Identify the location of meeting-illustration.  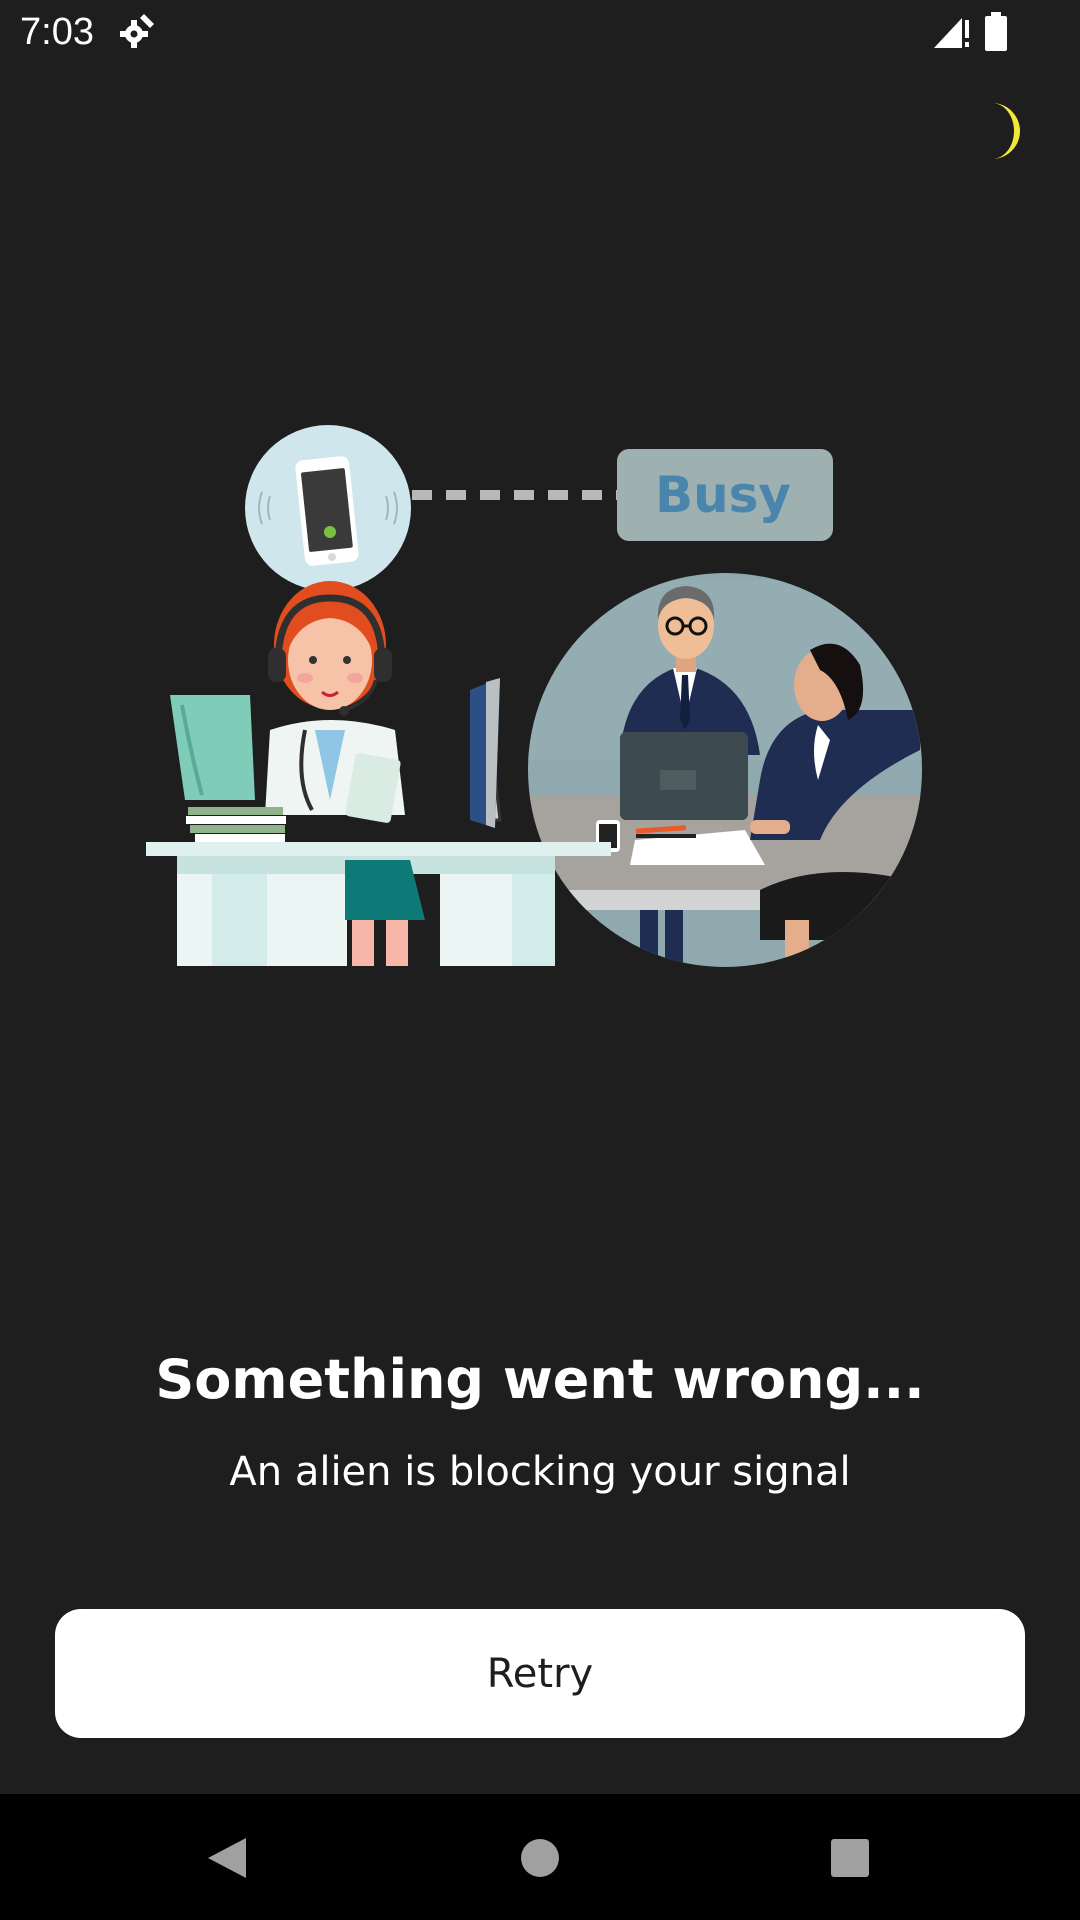
(725, 770).